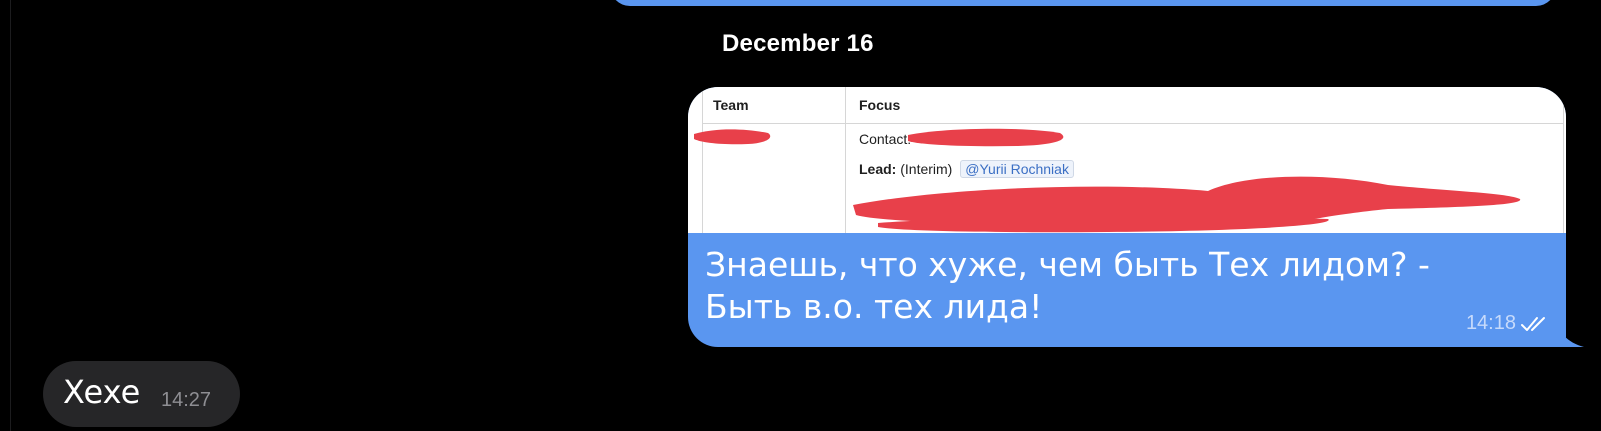  What do you see at coordinates (1490, 323) in the screenshot?
I see `outgoing-message-time: 14:18` at bounding box center [1490, 323].